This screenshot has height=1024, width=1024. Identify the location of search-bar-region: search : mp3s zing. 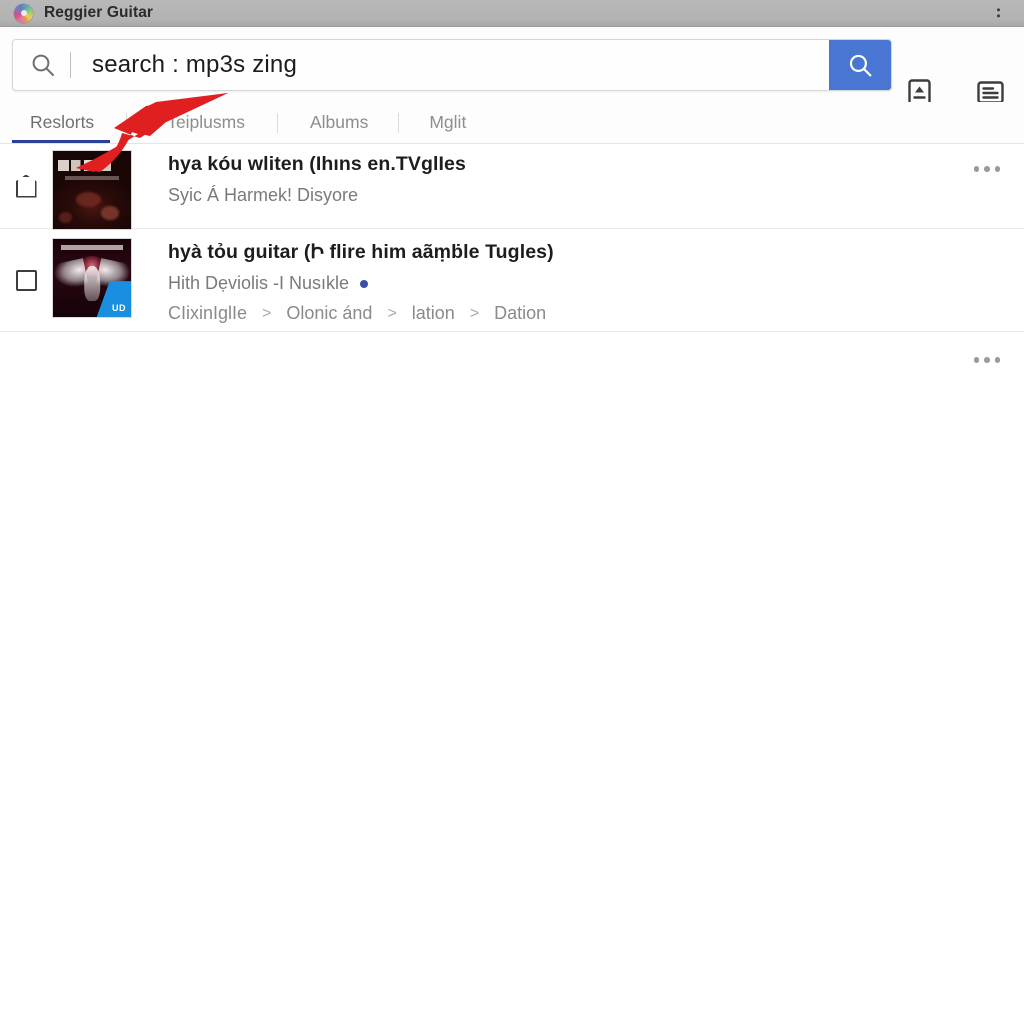
(512, 66).